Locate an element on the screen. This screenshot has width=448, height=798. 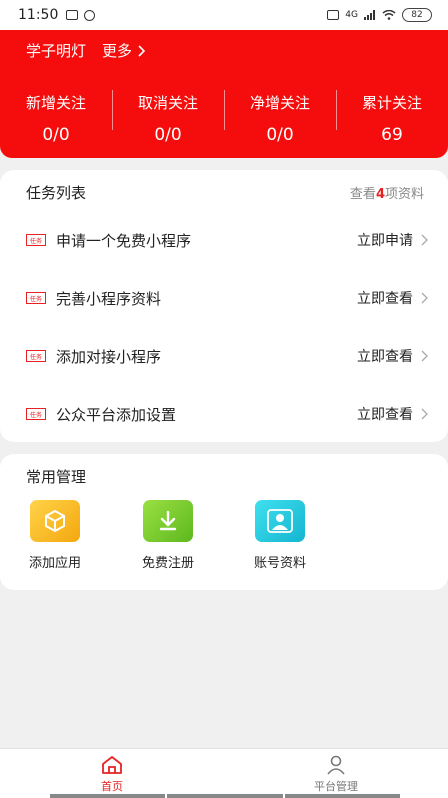
stat-value: 69 is located at coordinates (392, 134).